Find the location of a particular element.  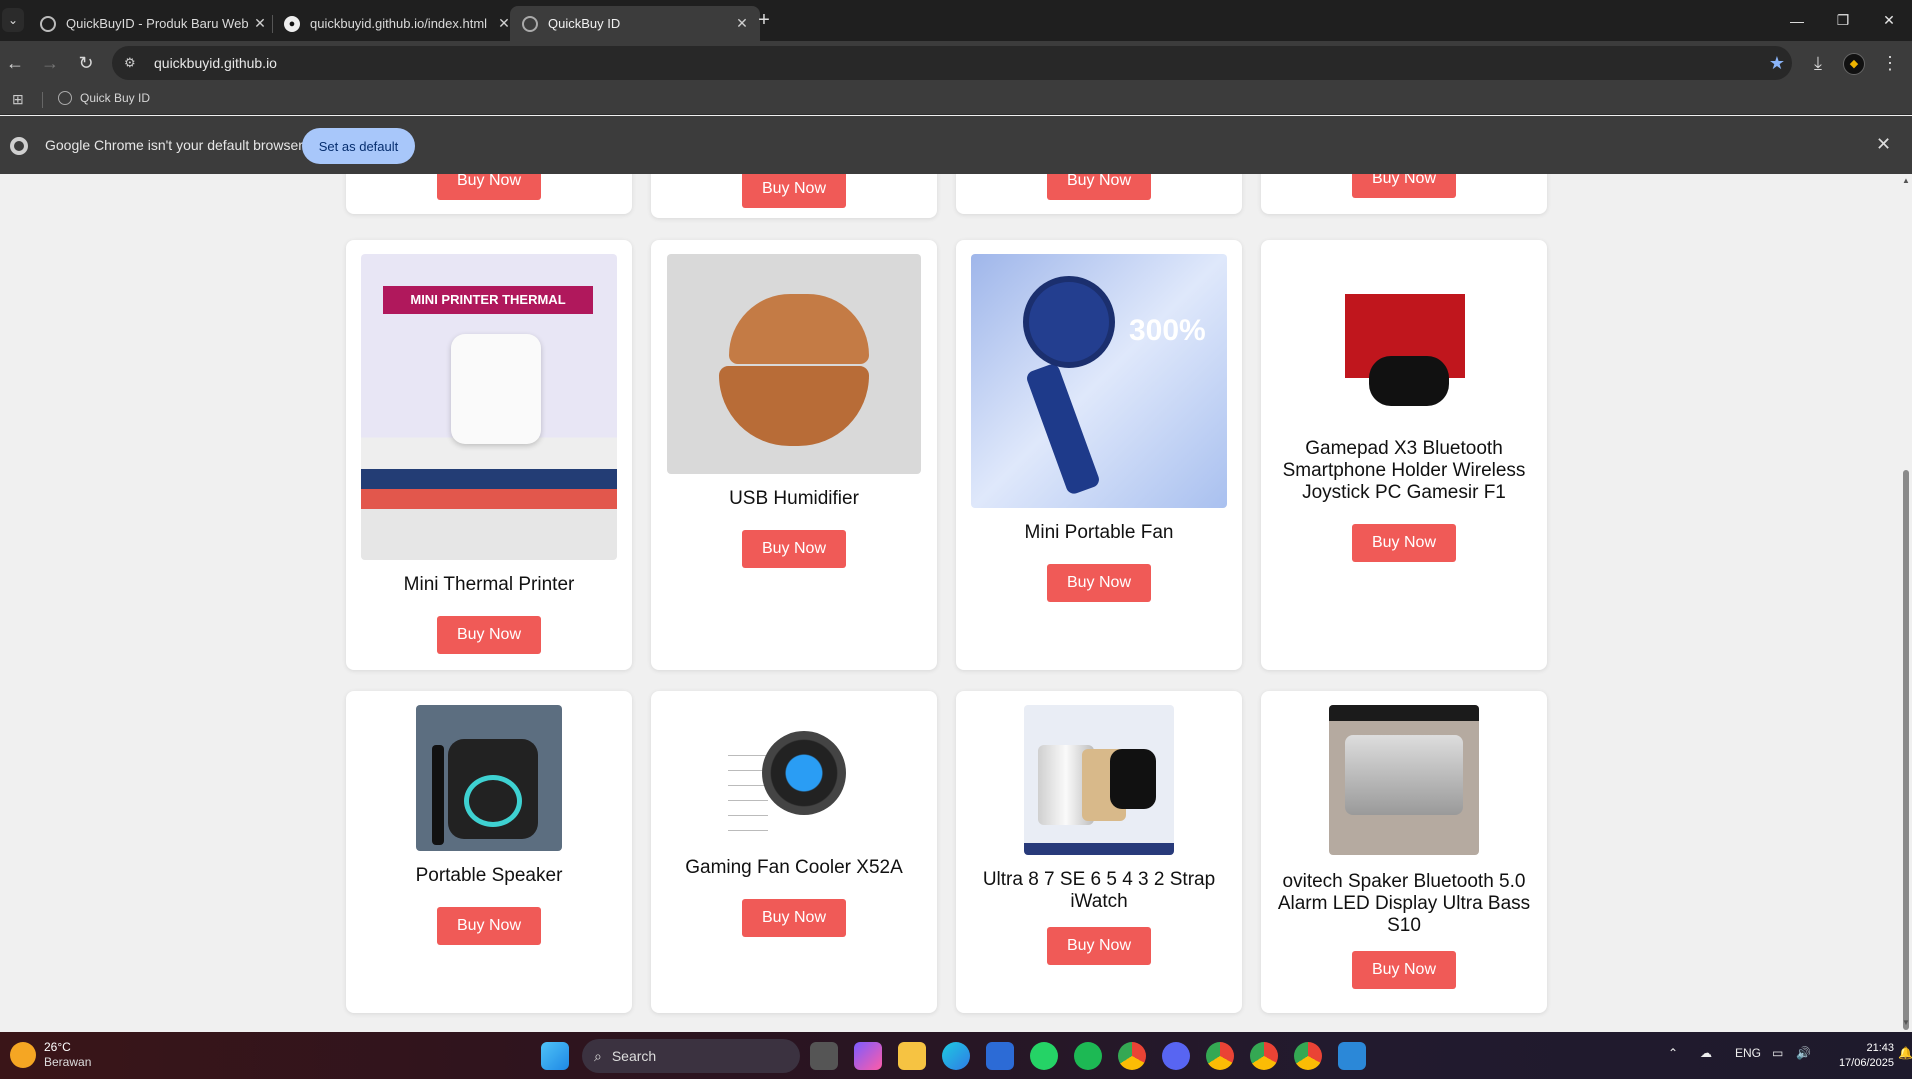

set-as-default-button: Set as default is located at coordinates (358, 146).